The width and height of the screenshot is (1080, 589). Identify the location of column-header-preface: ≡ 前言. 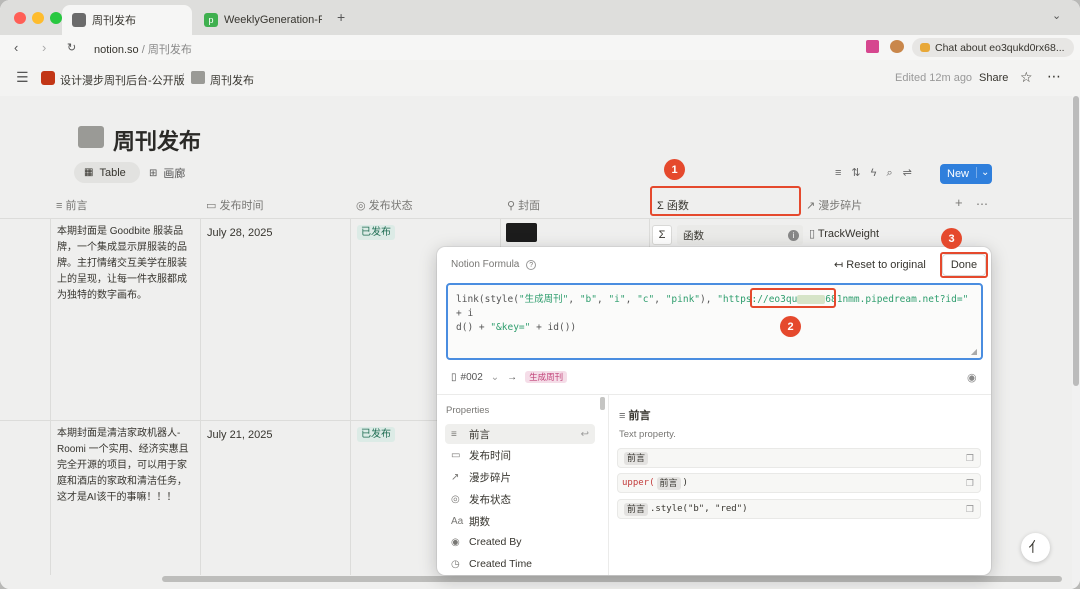
(71, 205).